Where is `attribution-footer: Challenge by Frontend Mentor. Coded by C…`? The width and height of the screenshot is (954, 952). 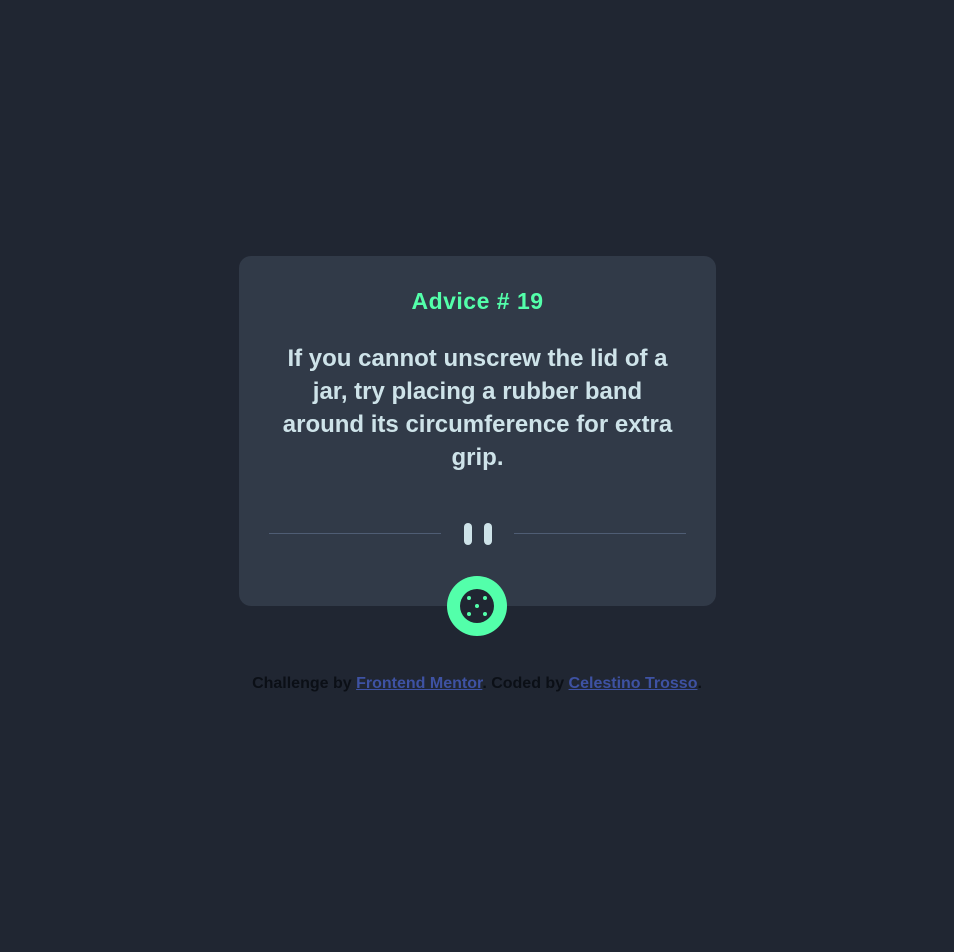 attribution-footer: Challenge by Frontend Mentor. Coded by C… is located at coordinates (477, 684).